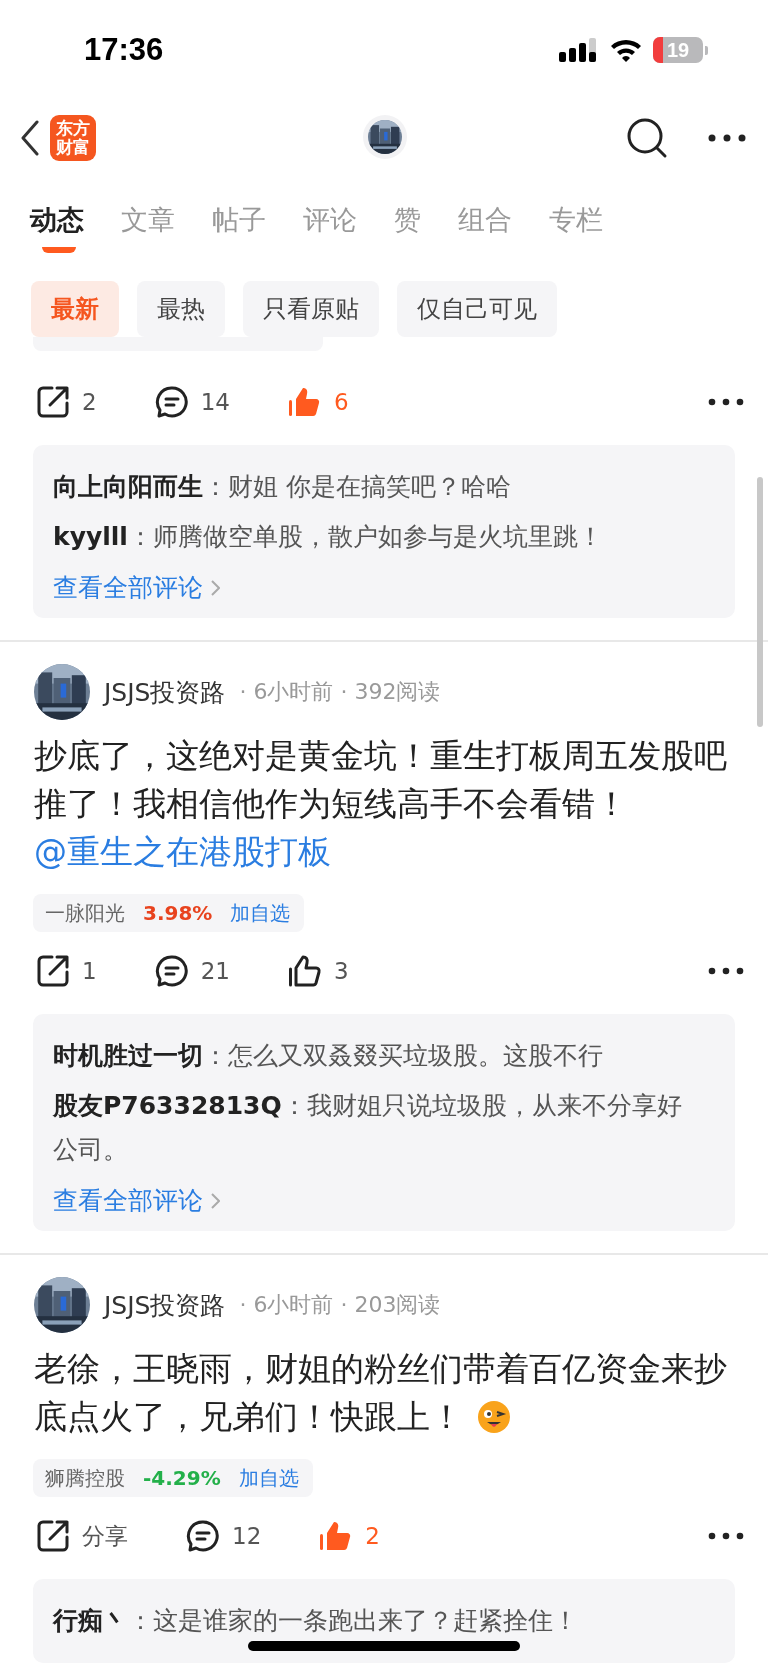 The width and height of the screenshot is (768, 1663). I want to click on clock: 17:36, so click(124, 50).